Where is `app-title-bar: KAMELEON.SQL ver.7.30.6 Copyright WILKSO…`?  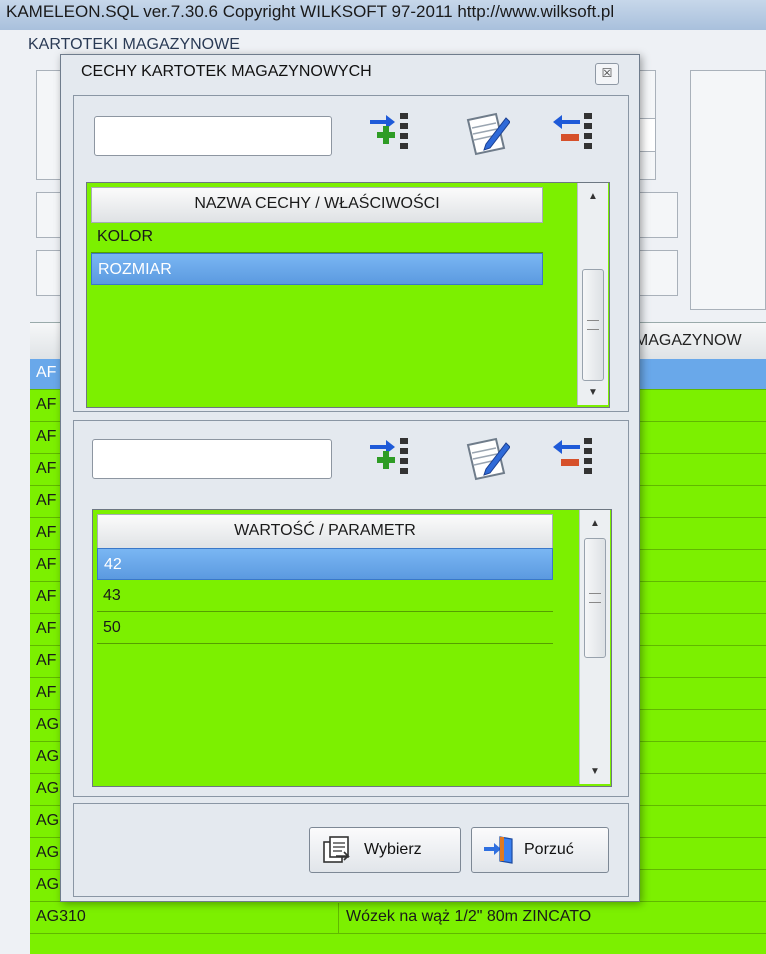 app-title-bar: KAMELEON.SQL ver.7.30.6 Copyright WILKSO… is located at coordinates (383, 15).